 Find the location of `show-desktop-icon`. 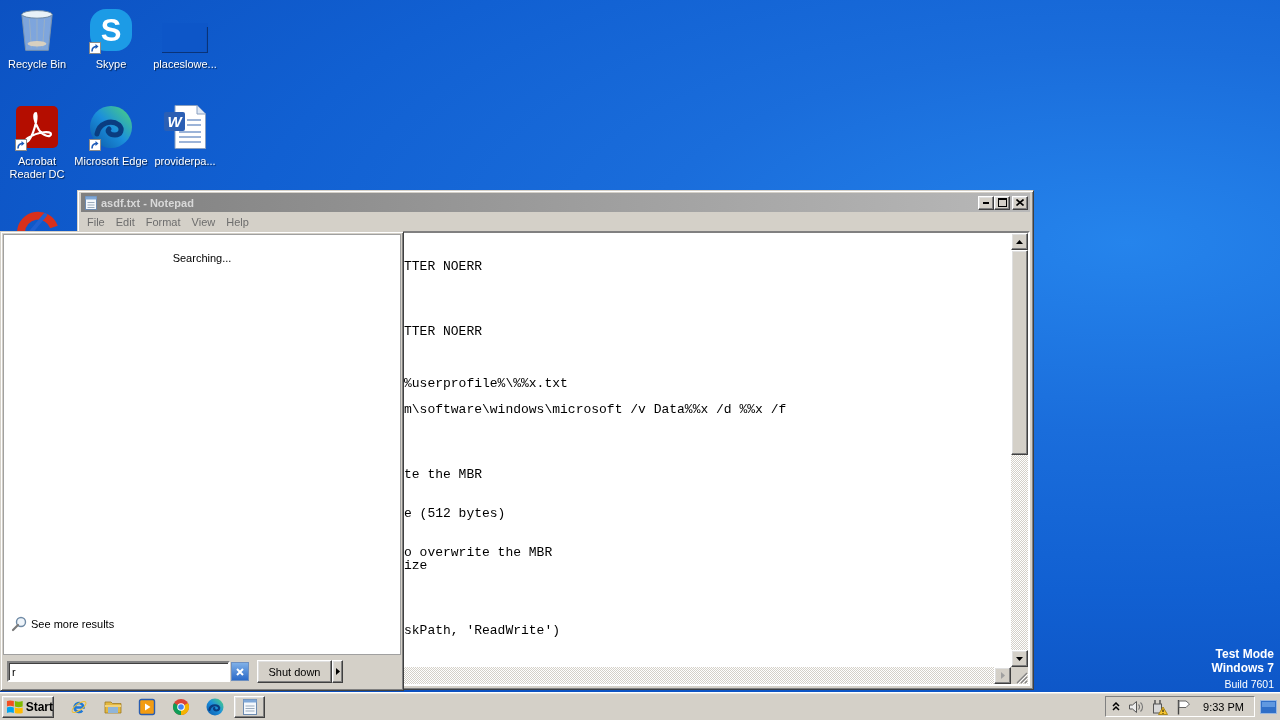

show-desktop-icon is located at coordinates (1268, 706).